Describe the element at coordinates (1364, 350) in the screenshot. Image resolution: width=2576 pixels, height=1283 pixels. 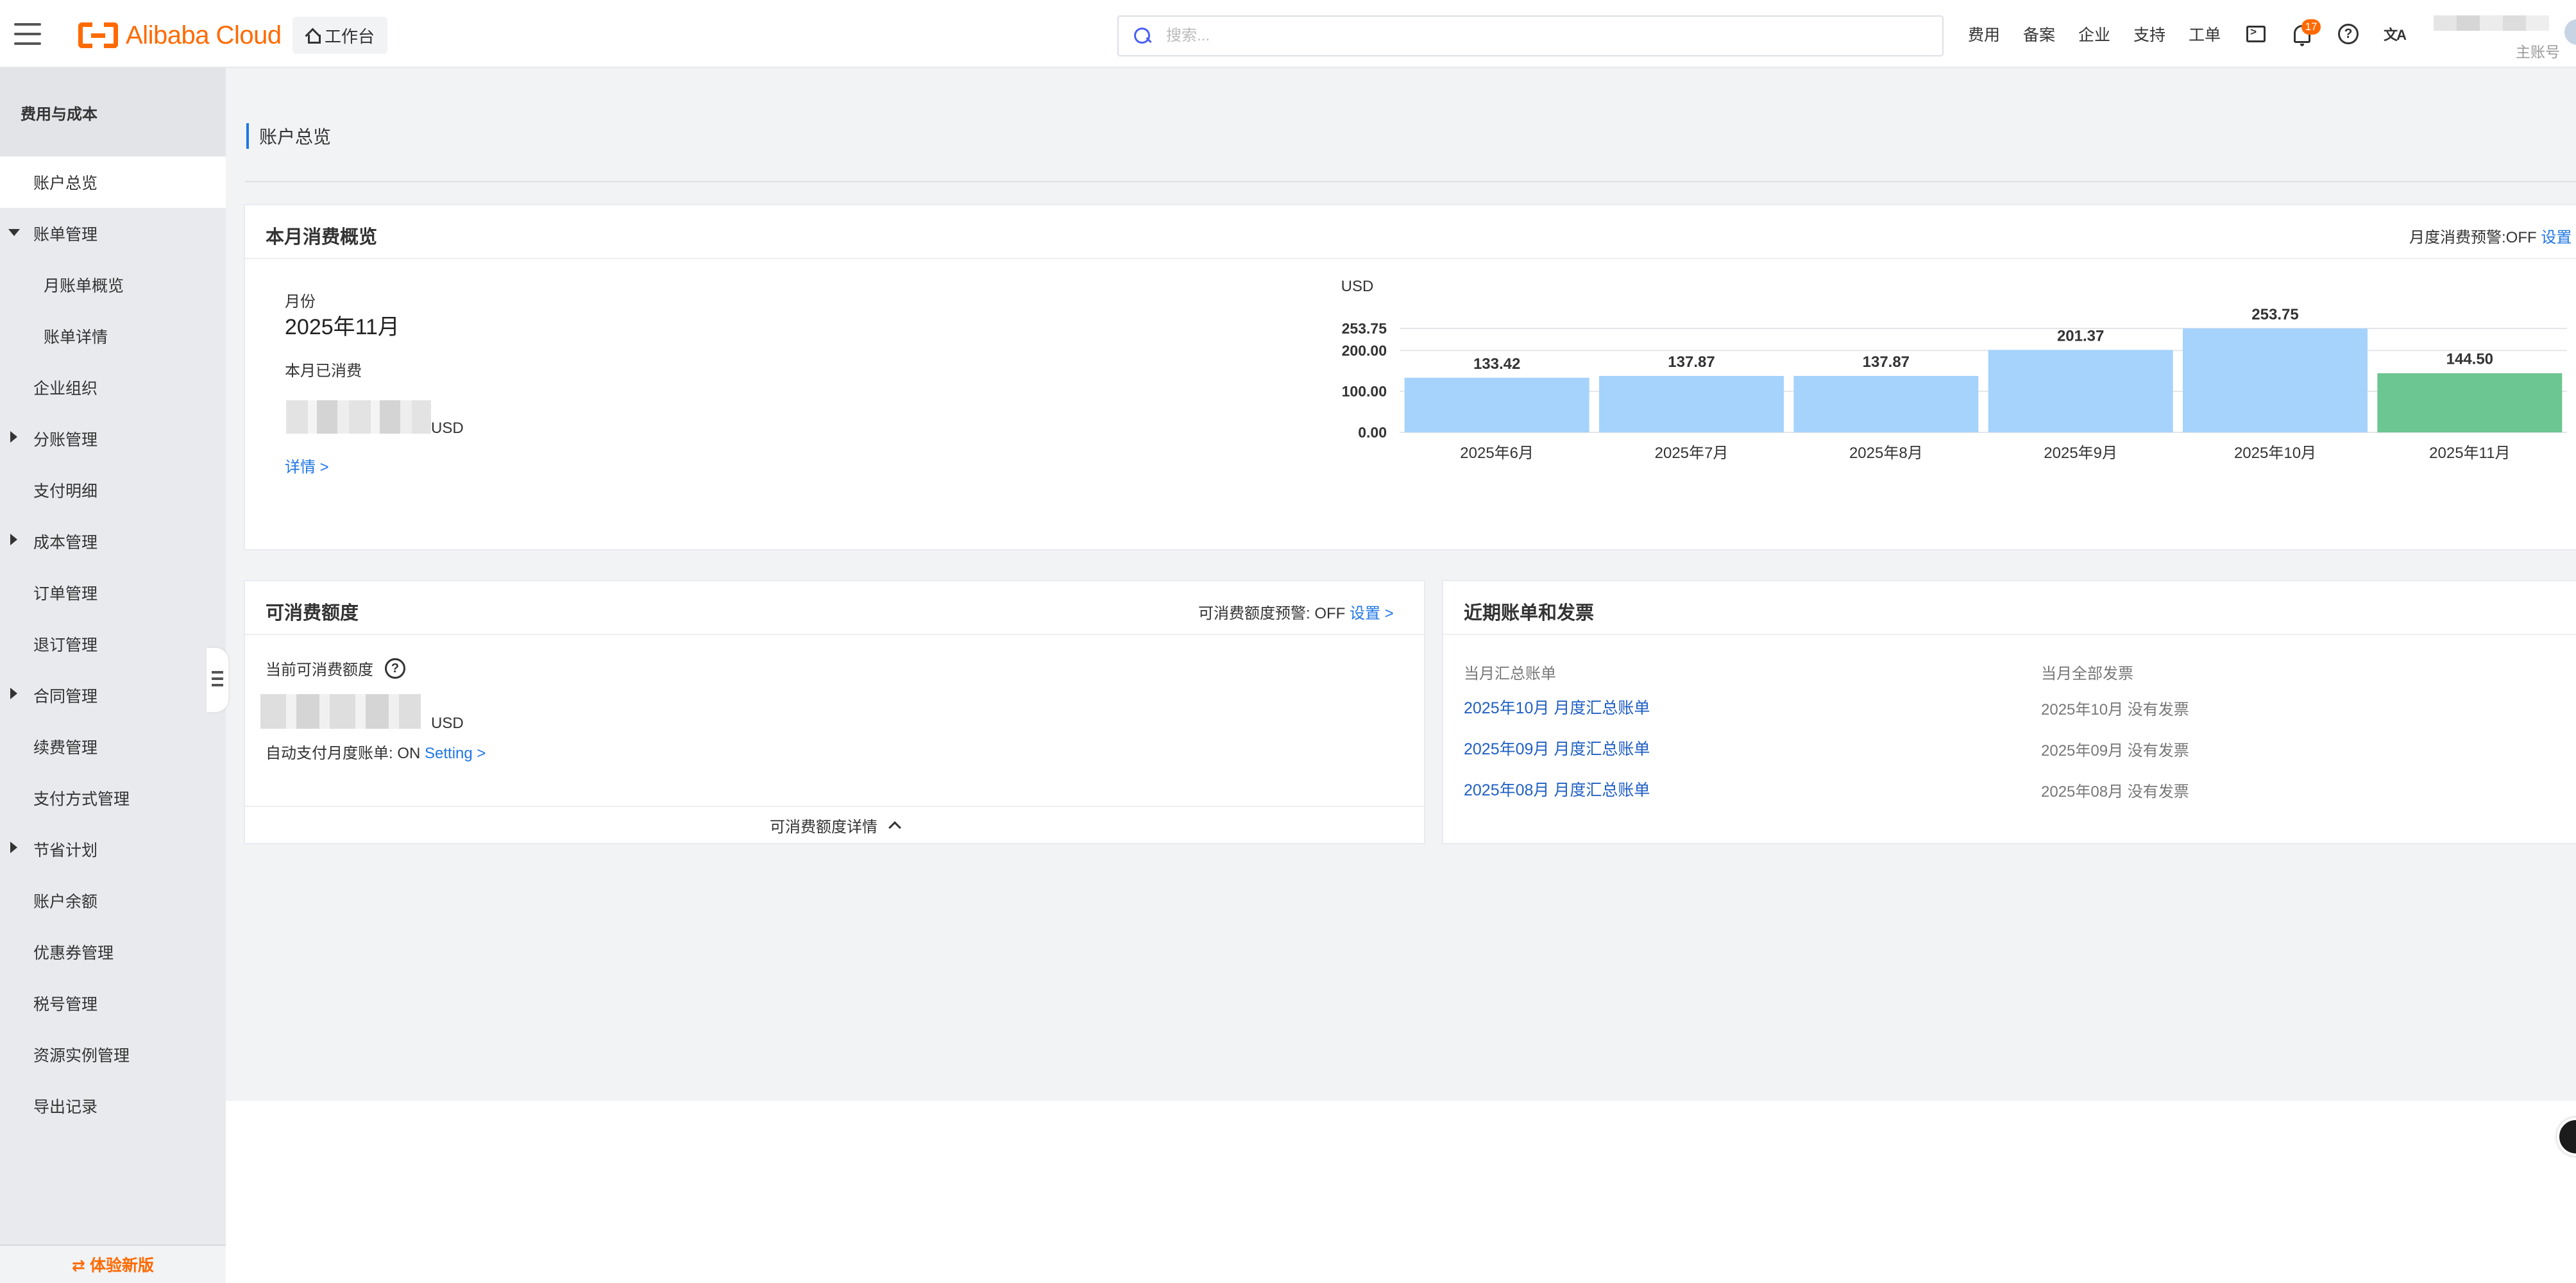
I see `chart-y-tick: 200.00` at that location.